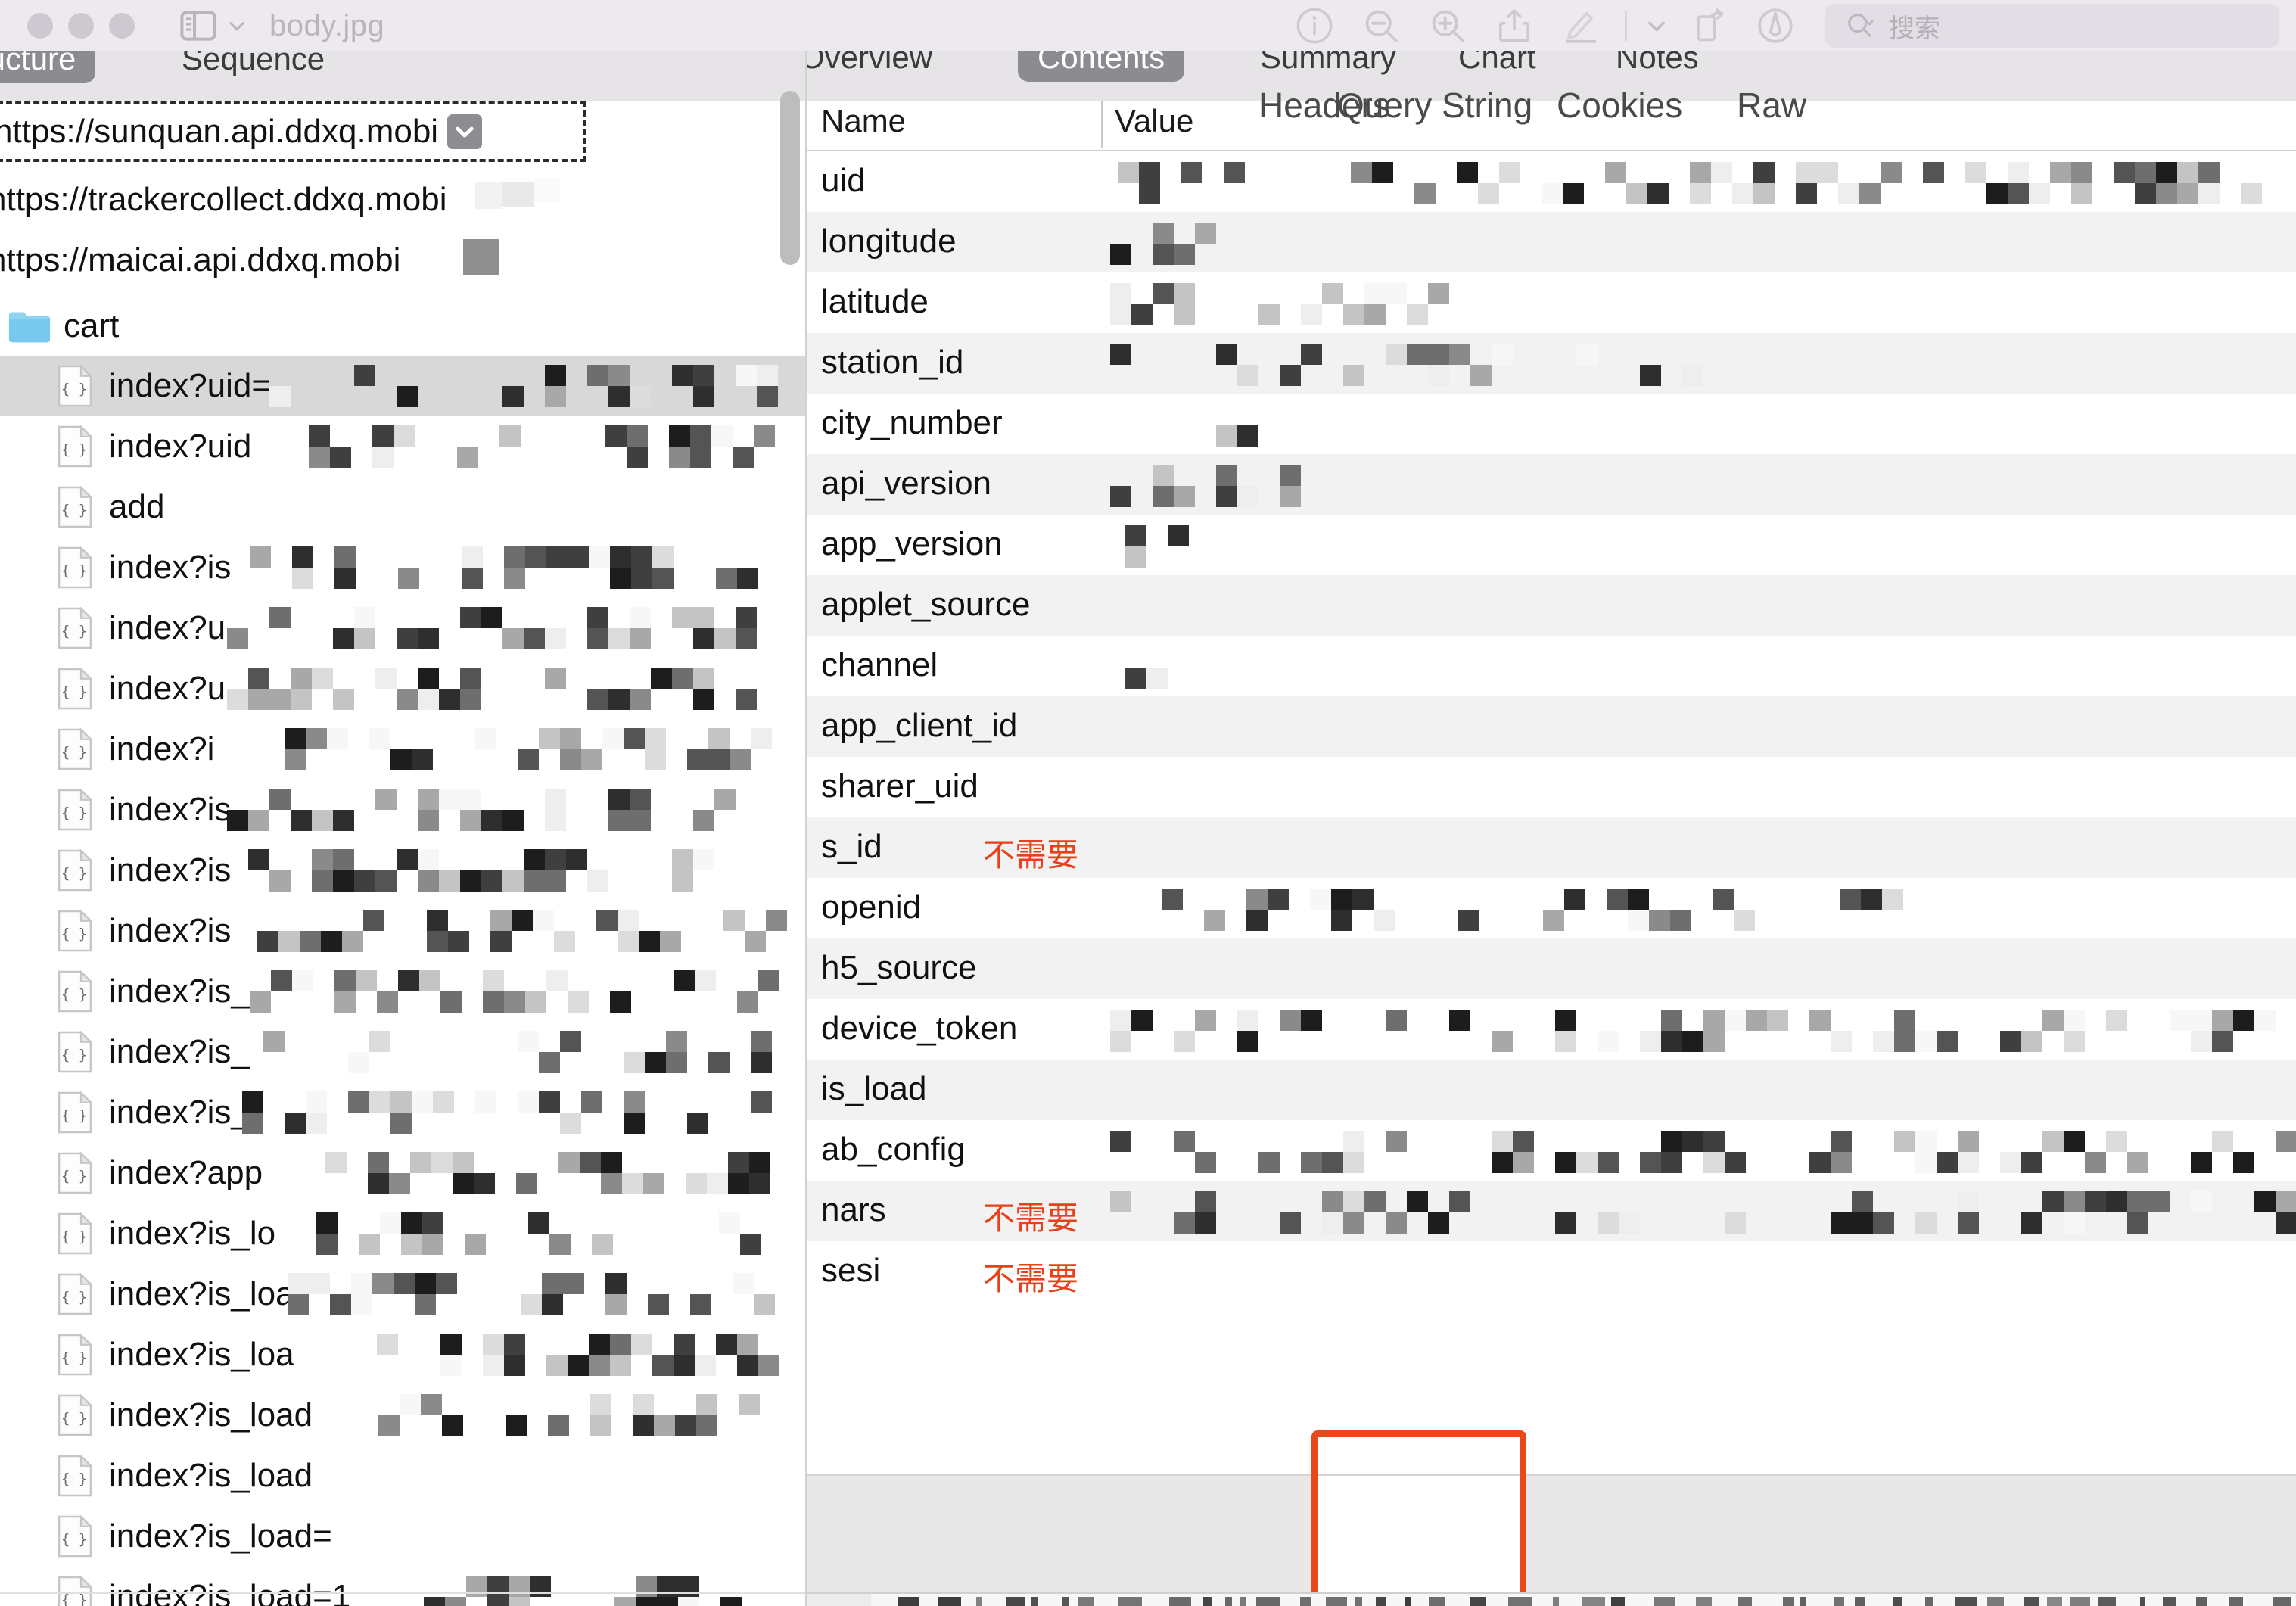 The height and width of the screenshot is (1606, 2296). Describe the element at coordinates (122, 26) in the screenshot. I see `zoom-button` at that location.